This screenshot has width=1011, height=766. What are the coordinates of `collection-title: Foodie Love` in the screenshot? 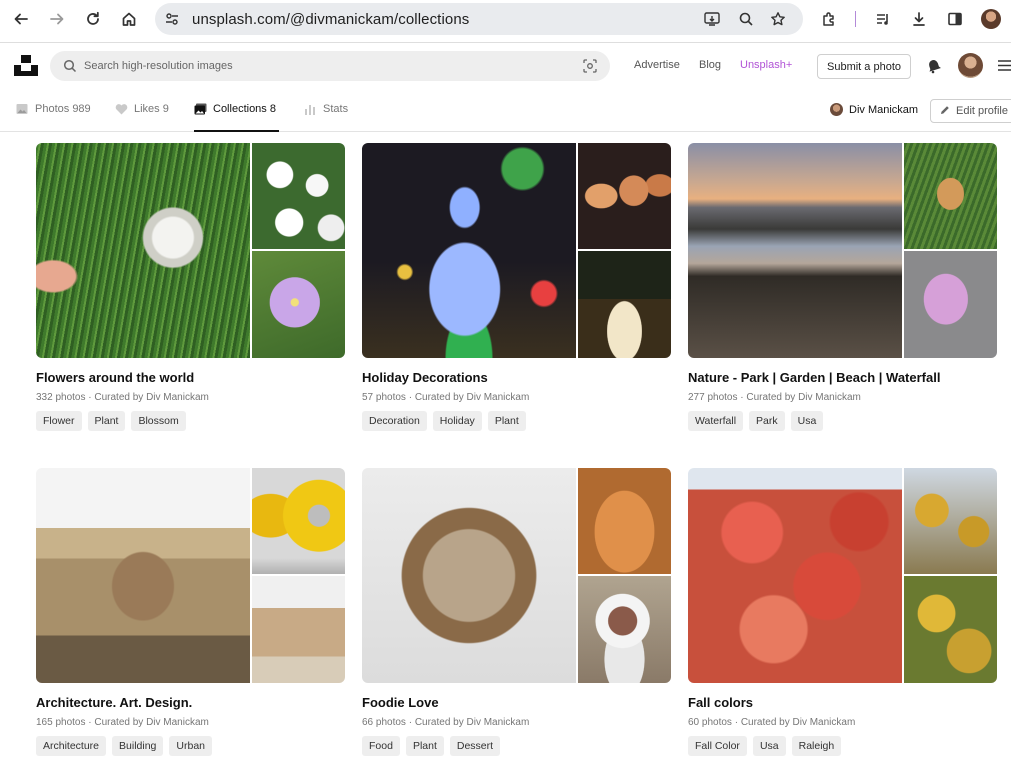 It's located at (400, 702).